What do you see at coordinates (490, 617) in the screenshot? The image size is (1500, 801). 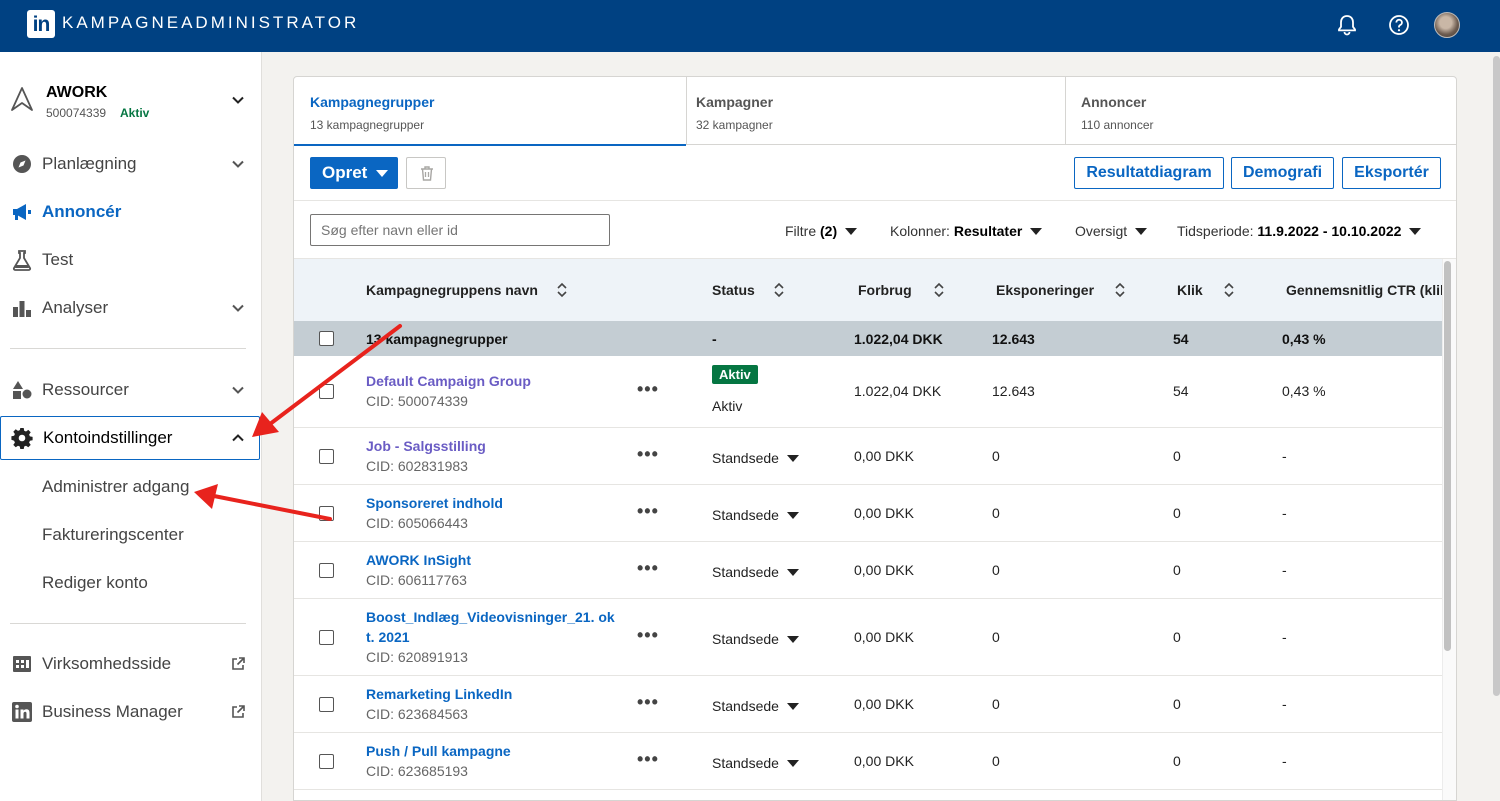 I see `campaign-group-name-link: Boost_Indlæg_Videovisninger_21. ok` at bounding box center [490, 617].